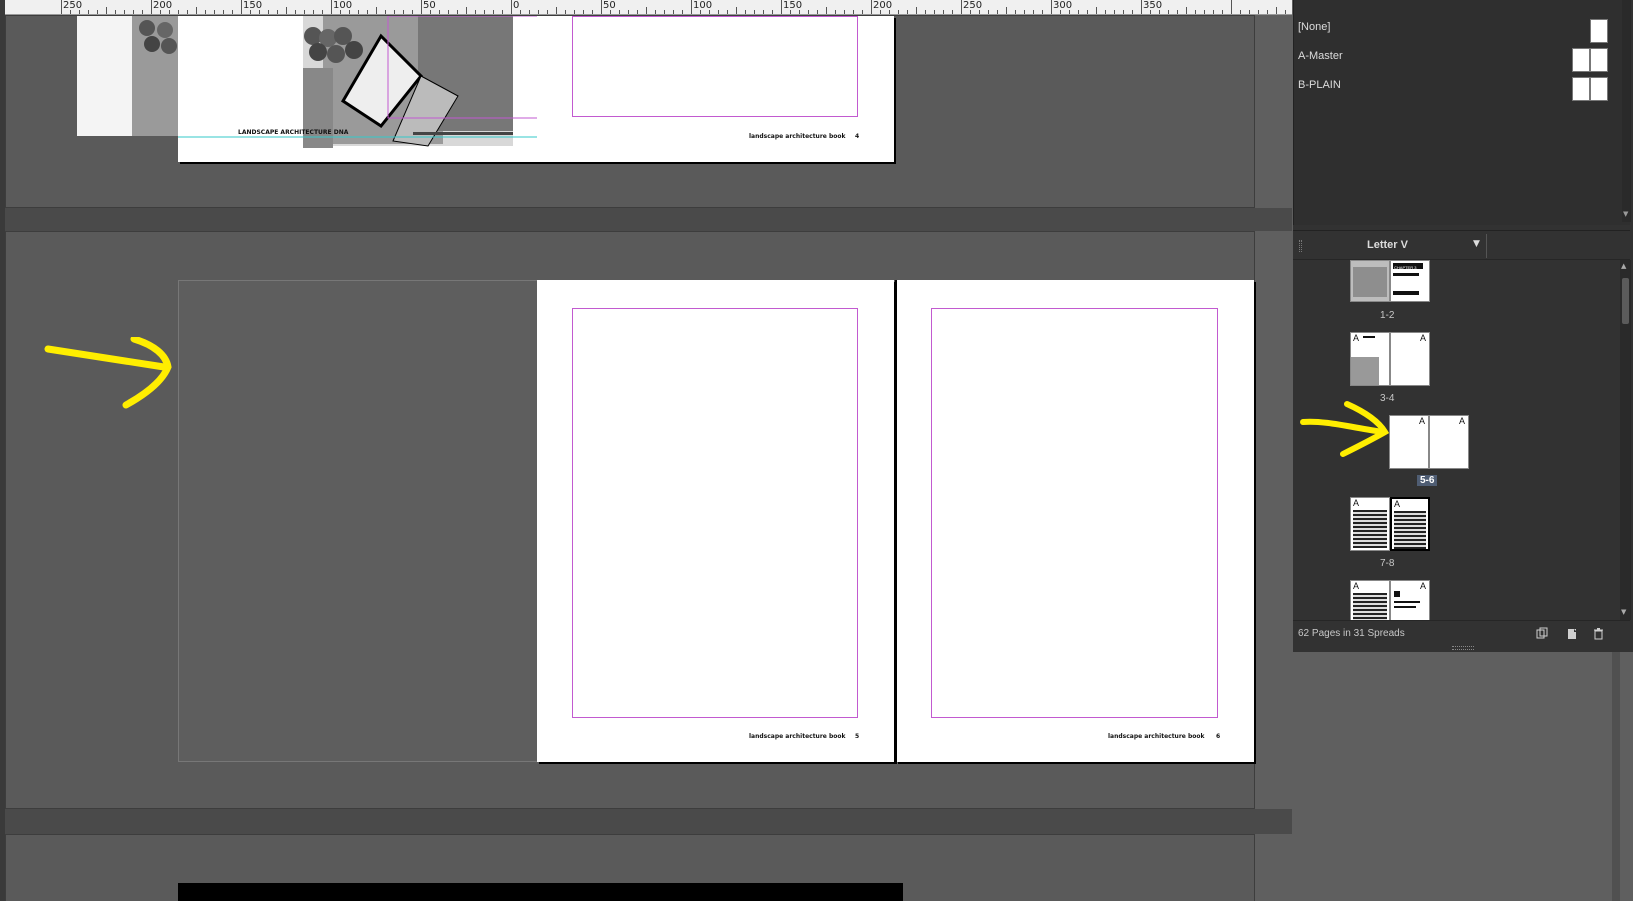  What do you see at coordinates (1320, 56) in the screenshot?
I see `master-label: A-Master` at bounding box center [1320, 56].